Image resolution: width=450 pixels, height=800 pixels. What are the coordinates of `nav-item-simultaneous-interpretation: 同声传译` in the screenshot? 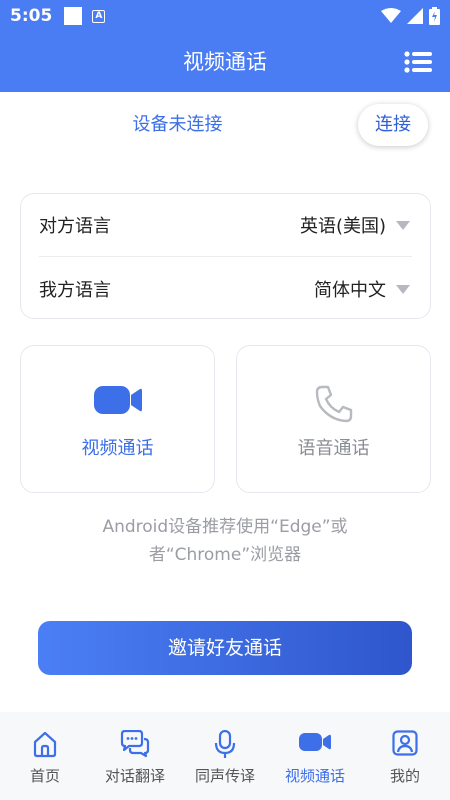 It's located at (225, 756).